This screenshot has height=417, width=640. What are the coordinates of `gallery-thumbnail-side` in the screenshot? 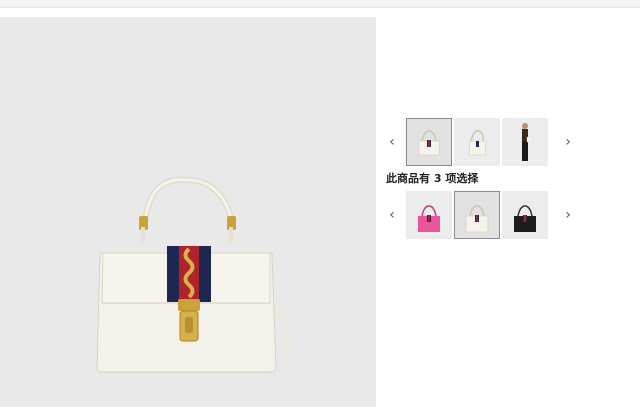 It's located at (477, 142).